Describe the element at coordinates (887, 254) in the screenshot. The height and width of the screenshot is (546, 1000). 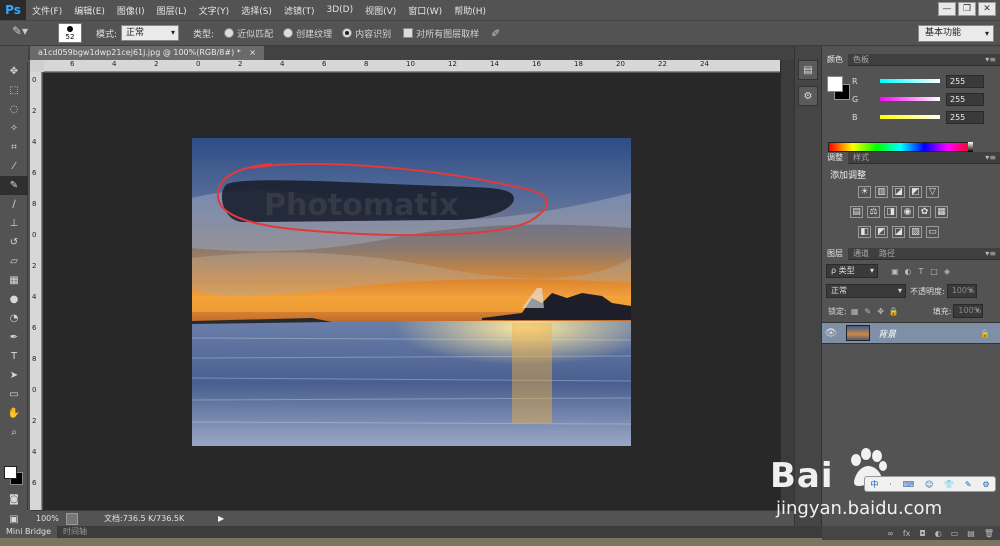
I see `tab-paths: 路径` at that location.